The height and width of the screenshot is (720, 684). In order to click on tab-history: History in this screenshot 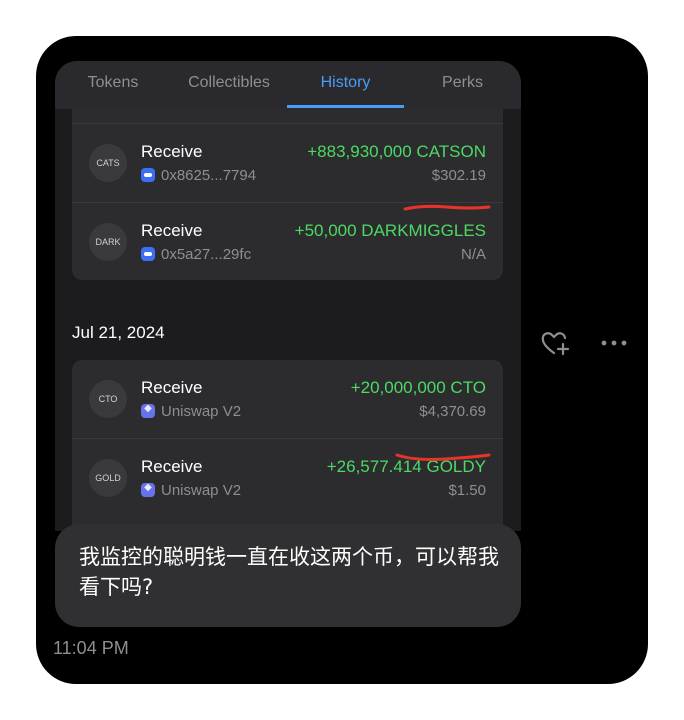, I will do `click(345, 85)`.